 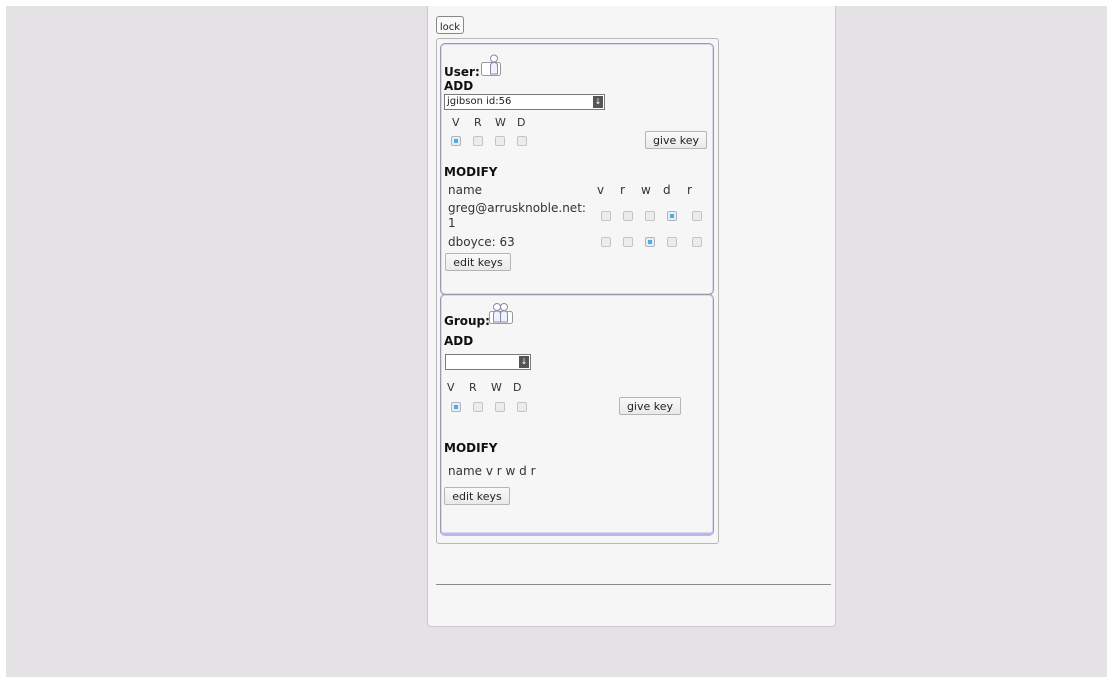 I want to click on group-modify-header: name v r w d r, so click(x=492, y=471).